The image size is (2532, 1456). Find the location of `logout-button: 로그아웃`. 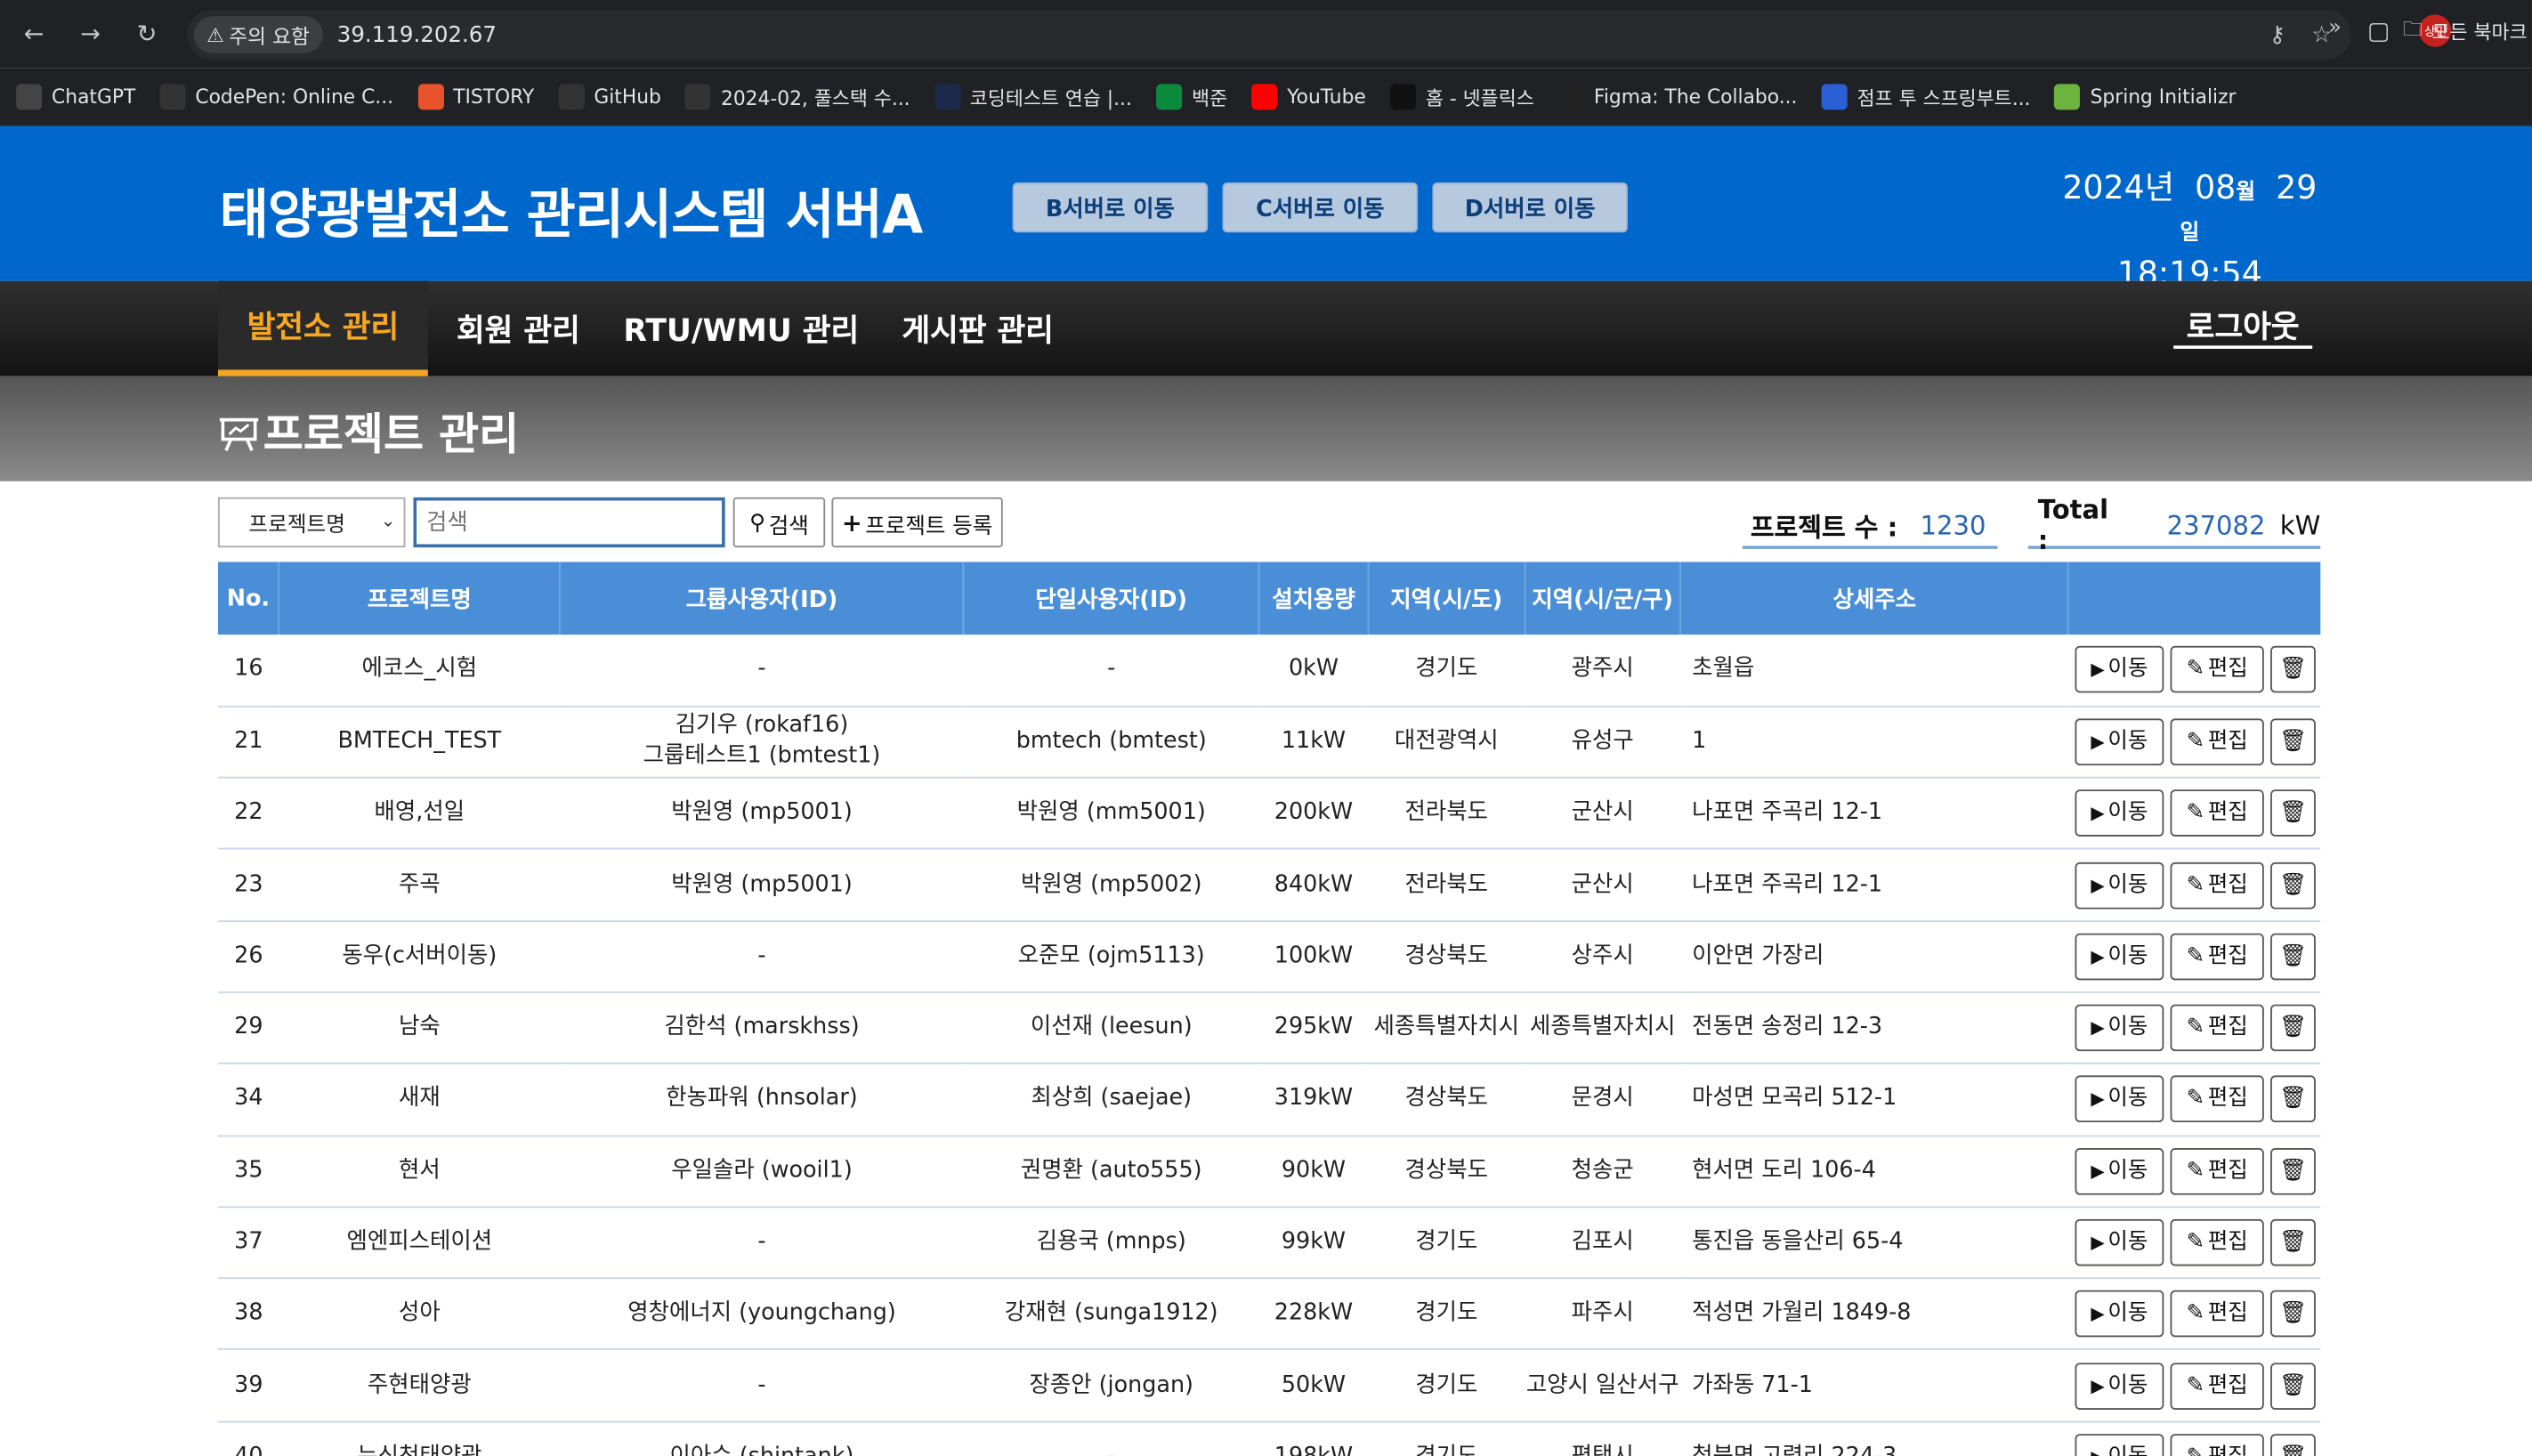

logout-button: 로그아웃 is located at coordinates (2243, 326).